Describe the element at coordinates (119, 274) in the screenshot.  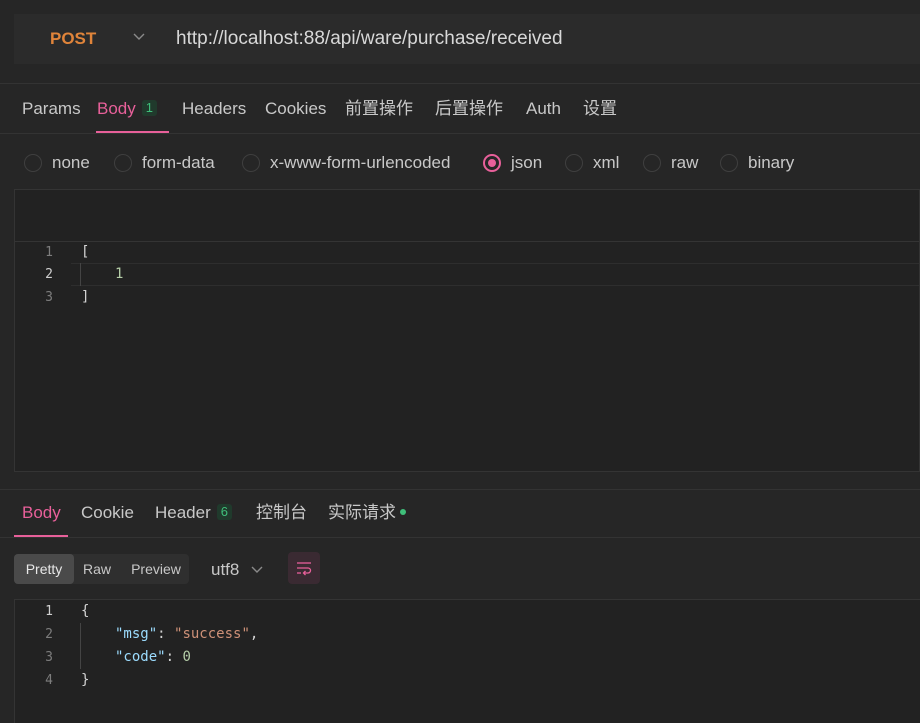
I see `code-text: 1` at that location.